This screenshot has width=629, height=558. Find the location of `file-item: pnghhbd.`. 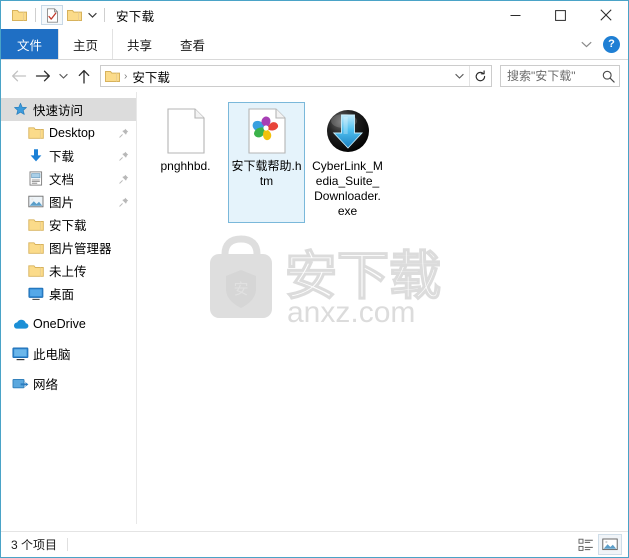

file-item: pnghhbd. is located at coordinates (185, 162).